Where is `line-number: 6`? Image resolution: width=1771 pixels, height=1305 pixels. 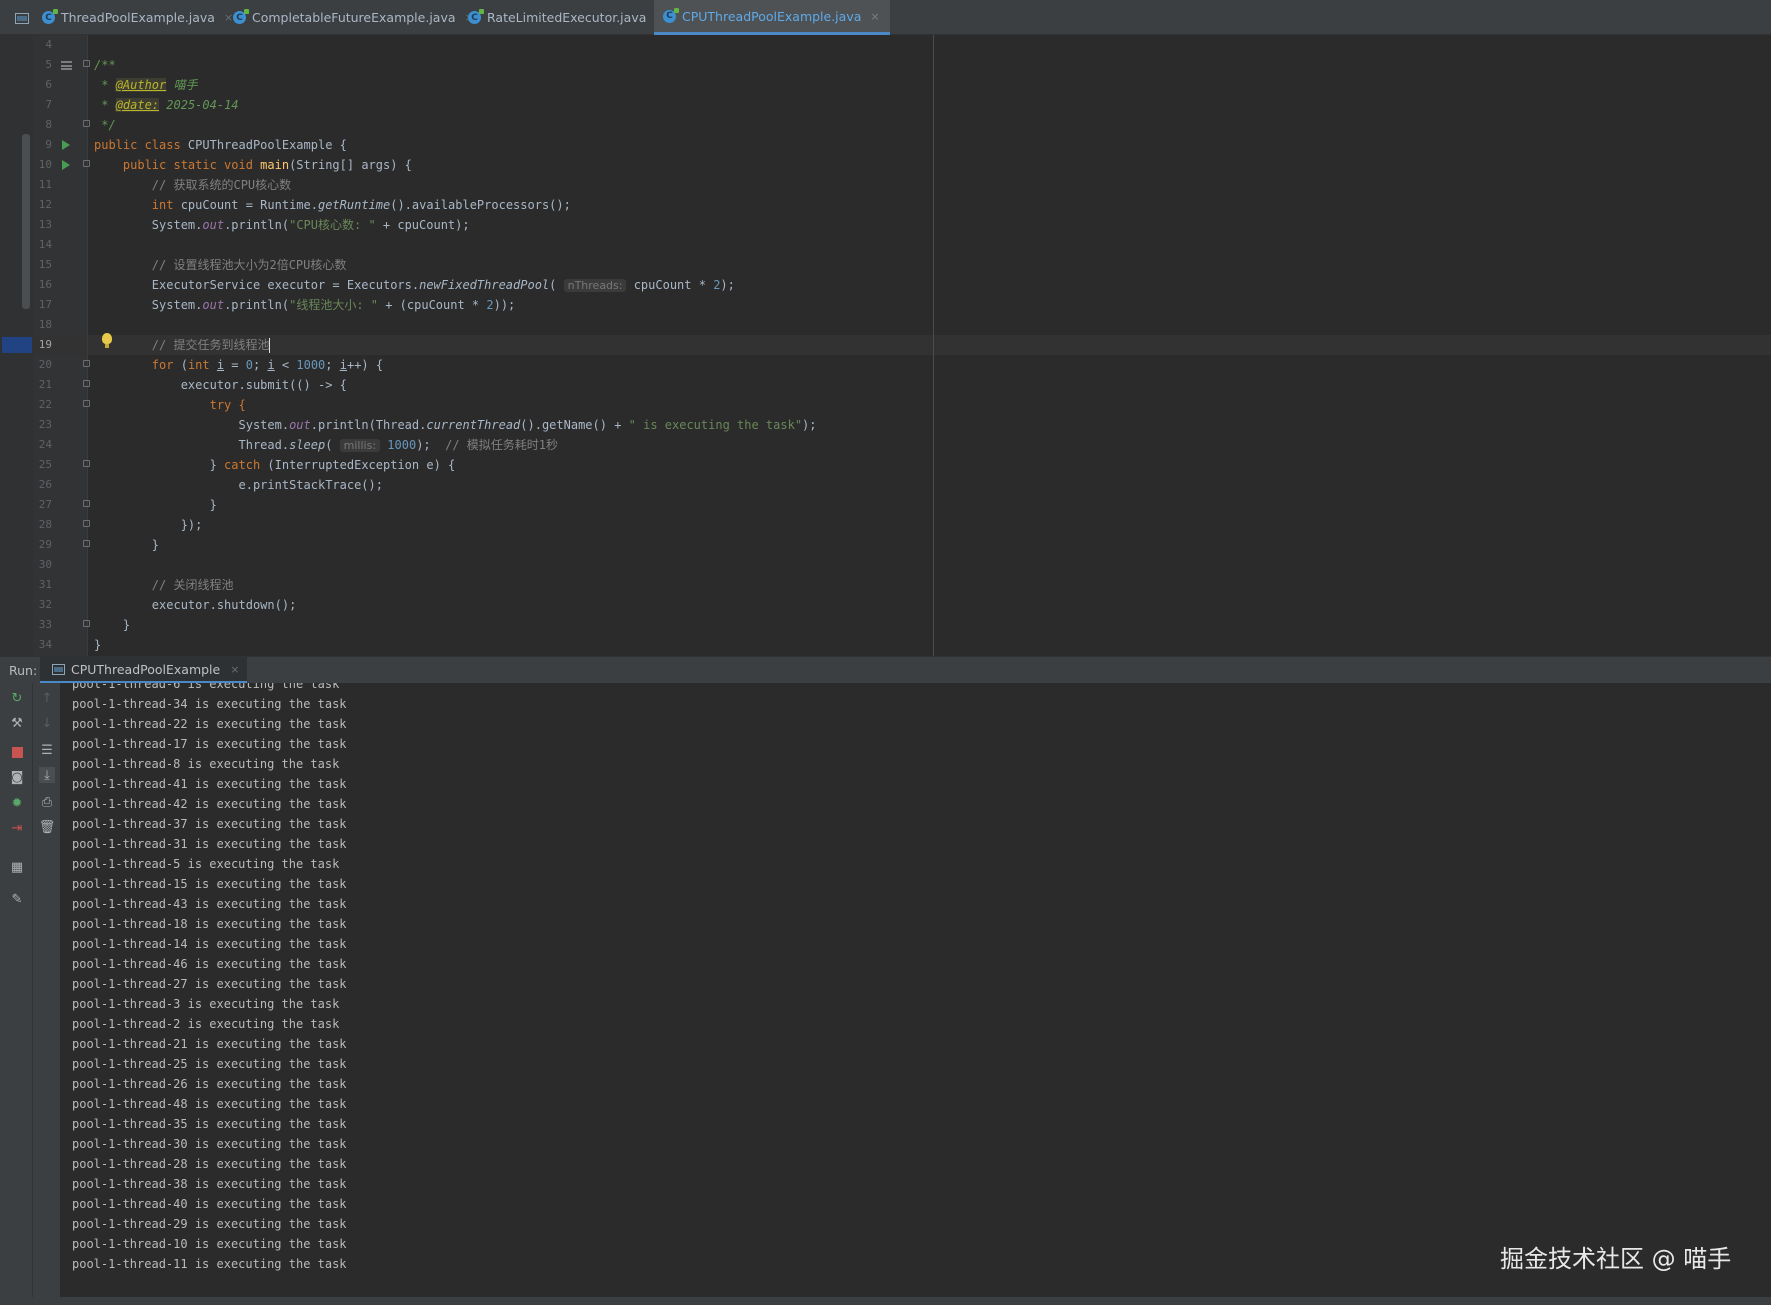
line-number: 6 is located at coordinates (43, 84).